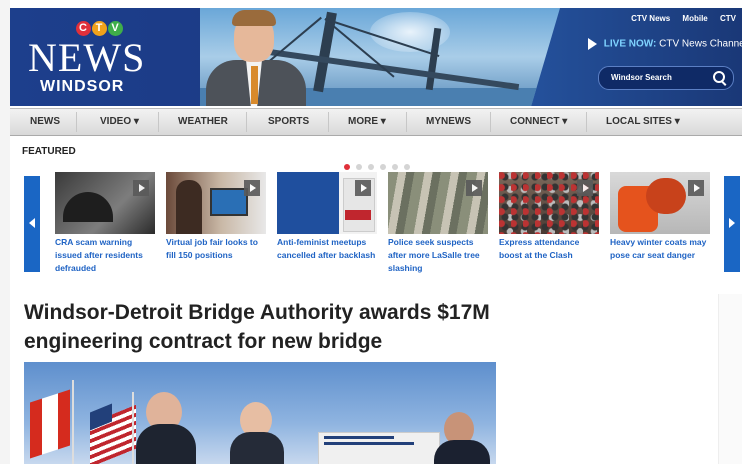 The width and height of the screenshot is (742, 464). I want to click on chevron-left-icon, so click(32, 223).